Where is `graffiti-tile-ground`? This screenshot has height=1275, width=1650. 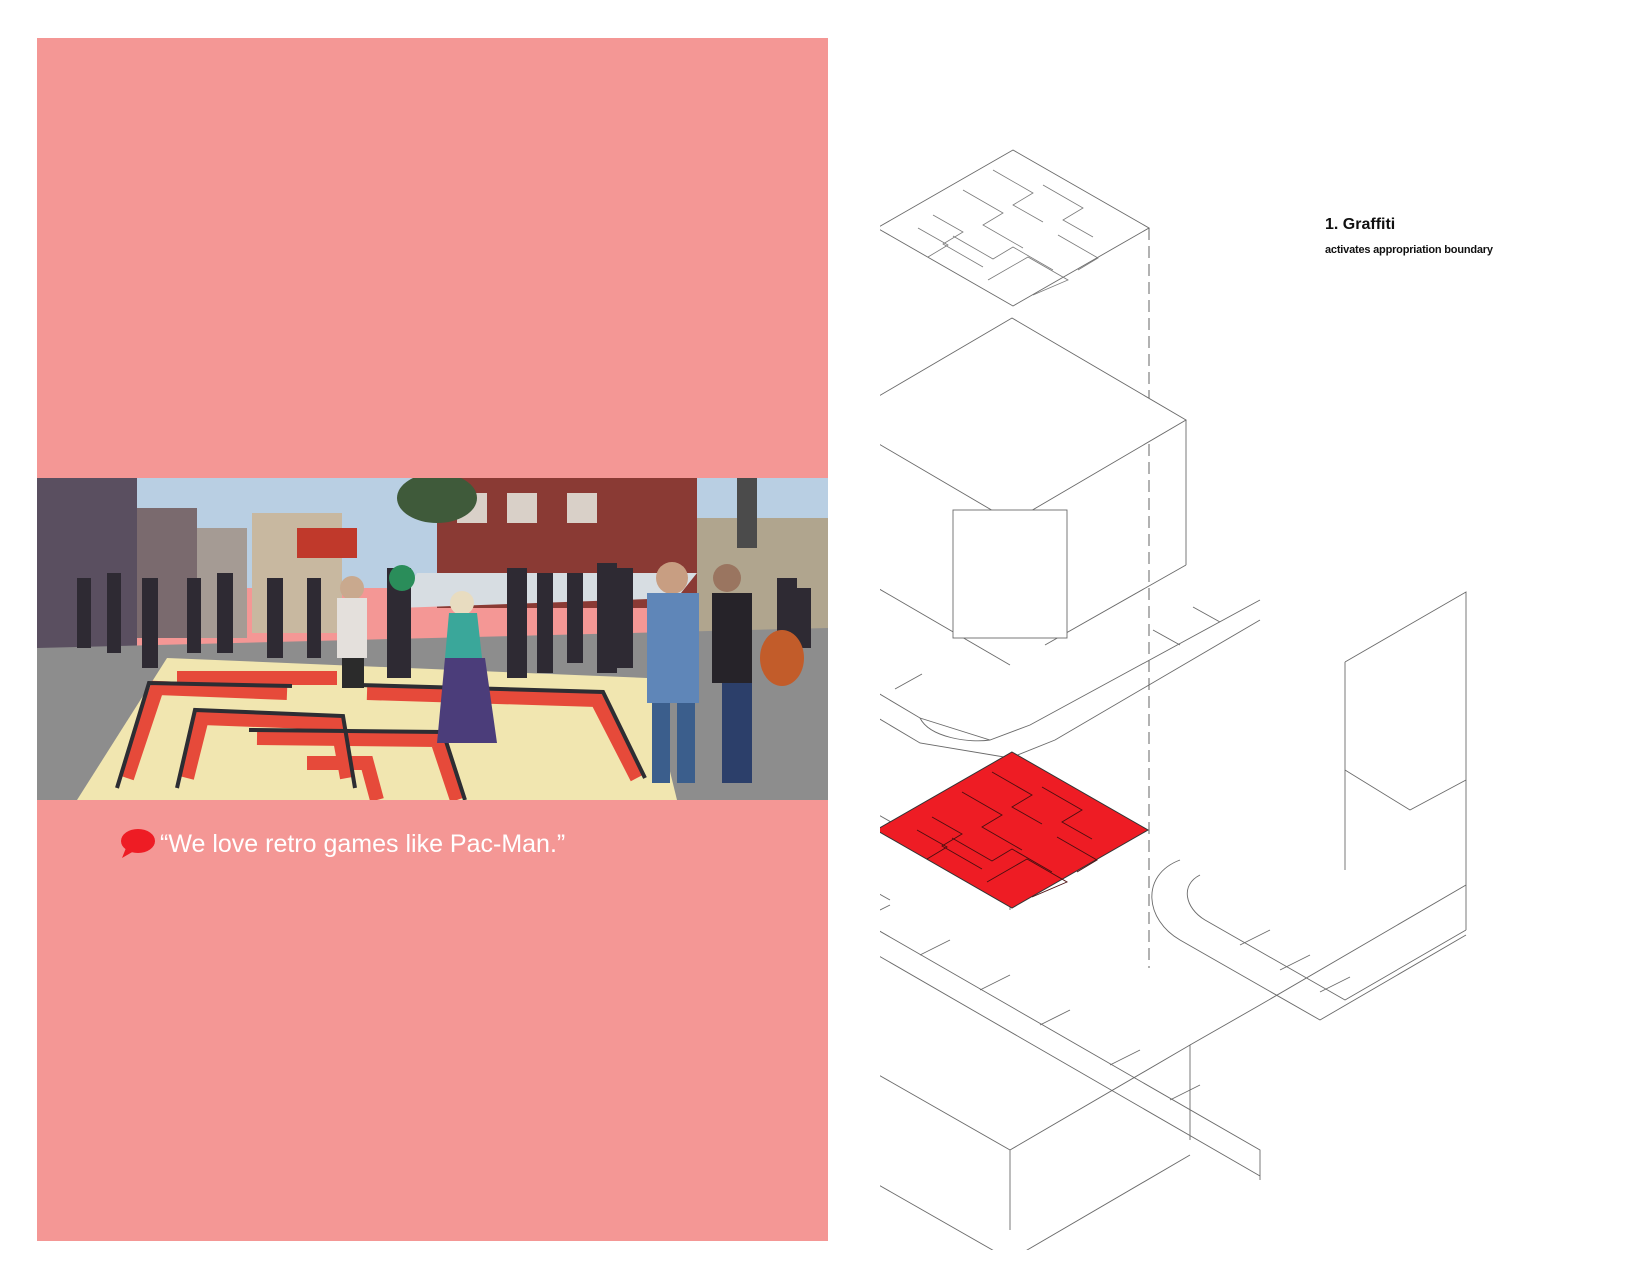 graffiti-tile-ground is located at coordinates (1015, 830).